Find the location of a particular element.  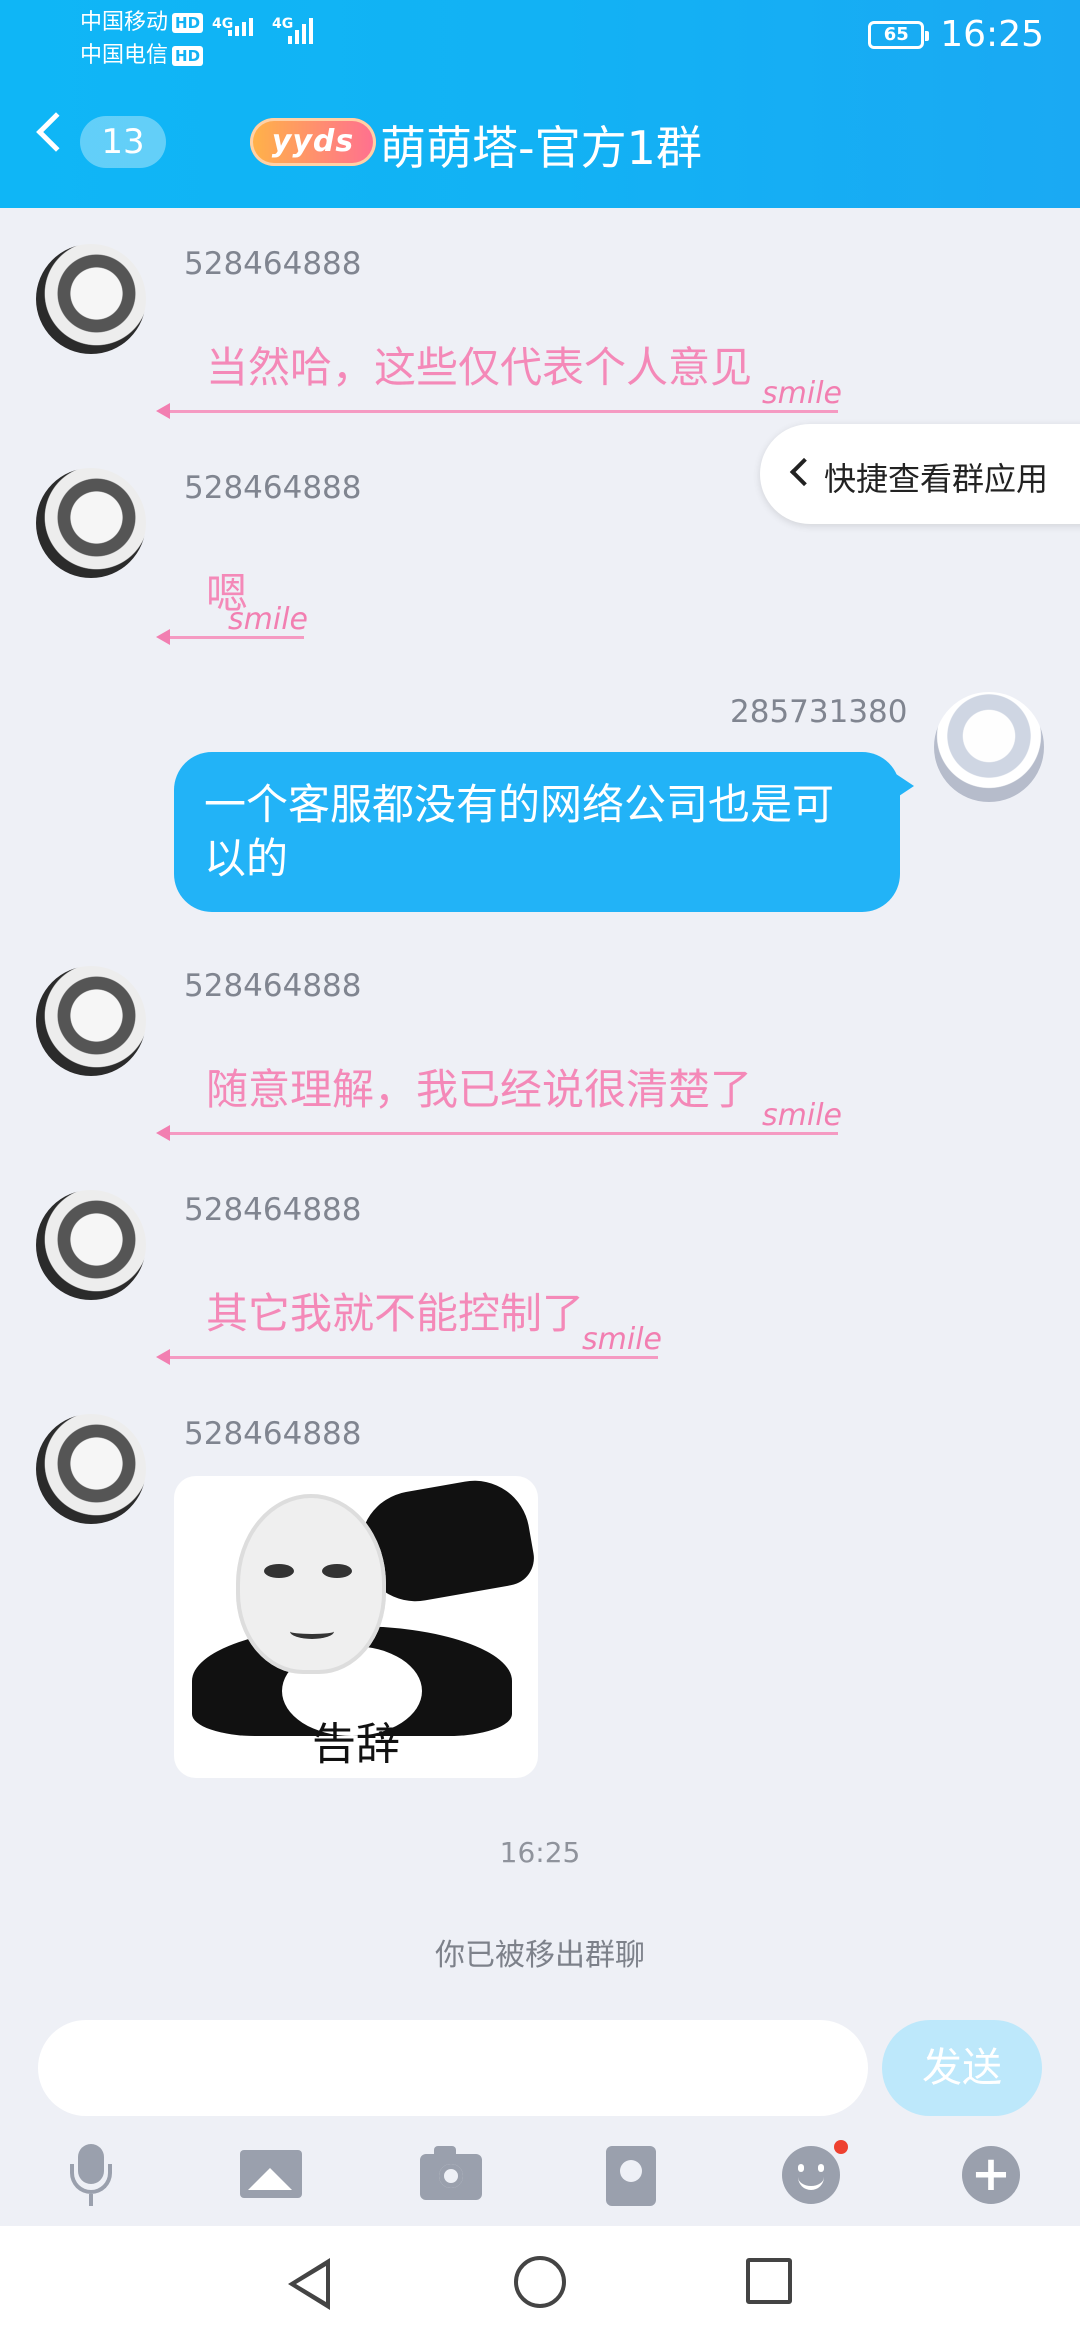

back-arrow-icon is located at coordinates (56, 132).